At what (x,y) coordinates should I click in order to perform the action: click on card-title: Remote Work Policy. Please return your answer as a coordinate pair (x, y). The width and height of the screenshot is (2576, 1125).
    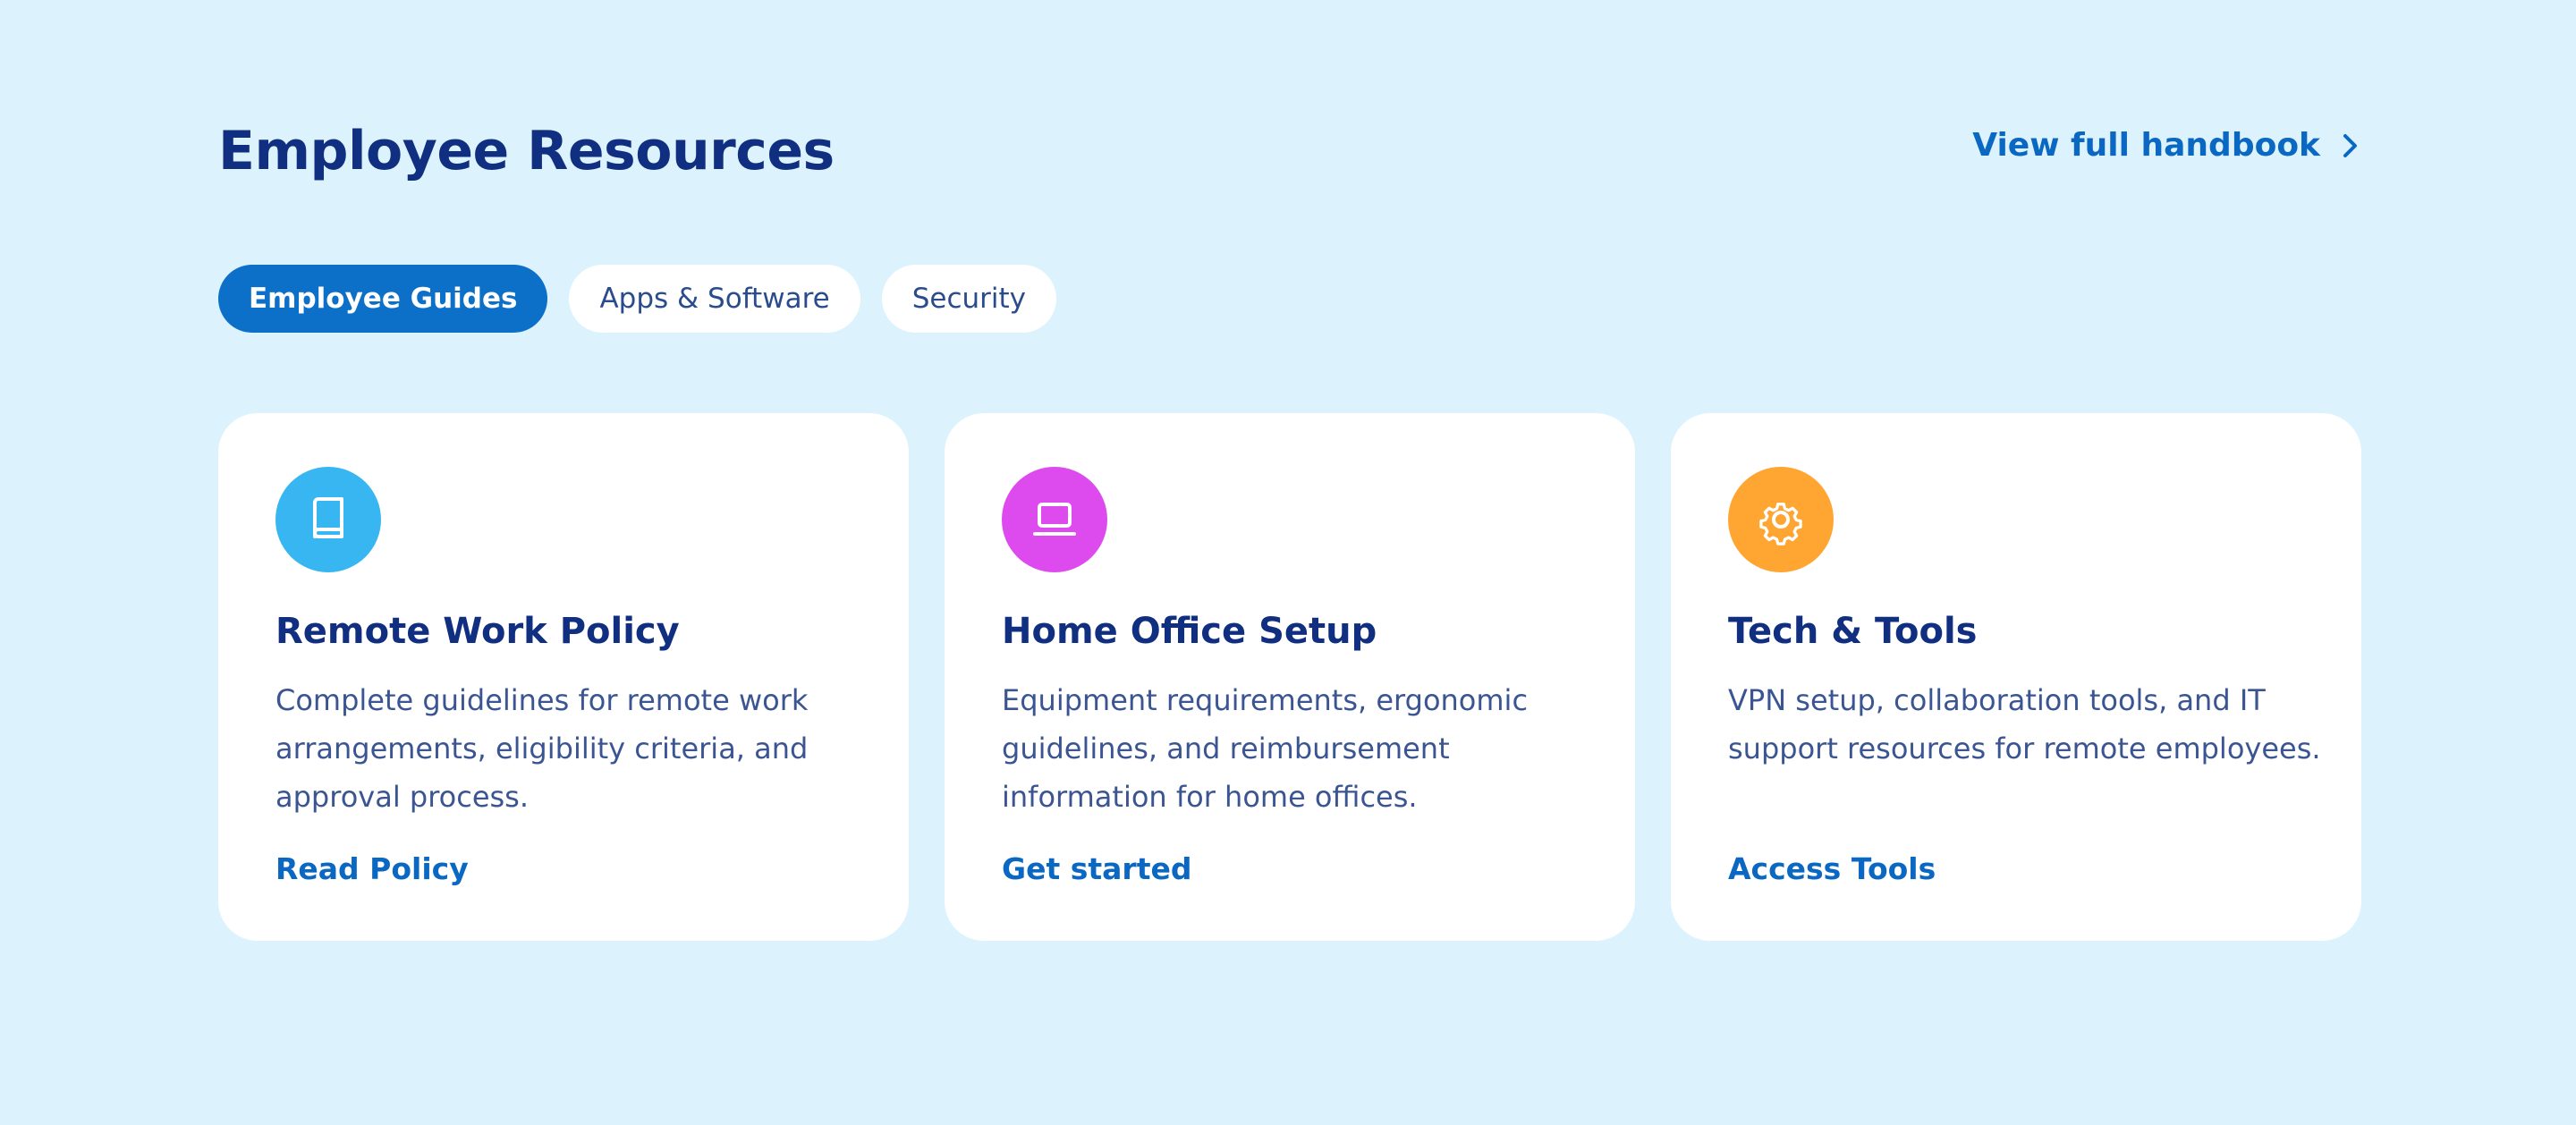
    Looking at the image, I should click on (477, 631).